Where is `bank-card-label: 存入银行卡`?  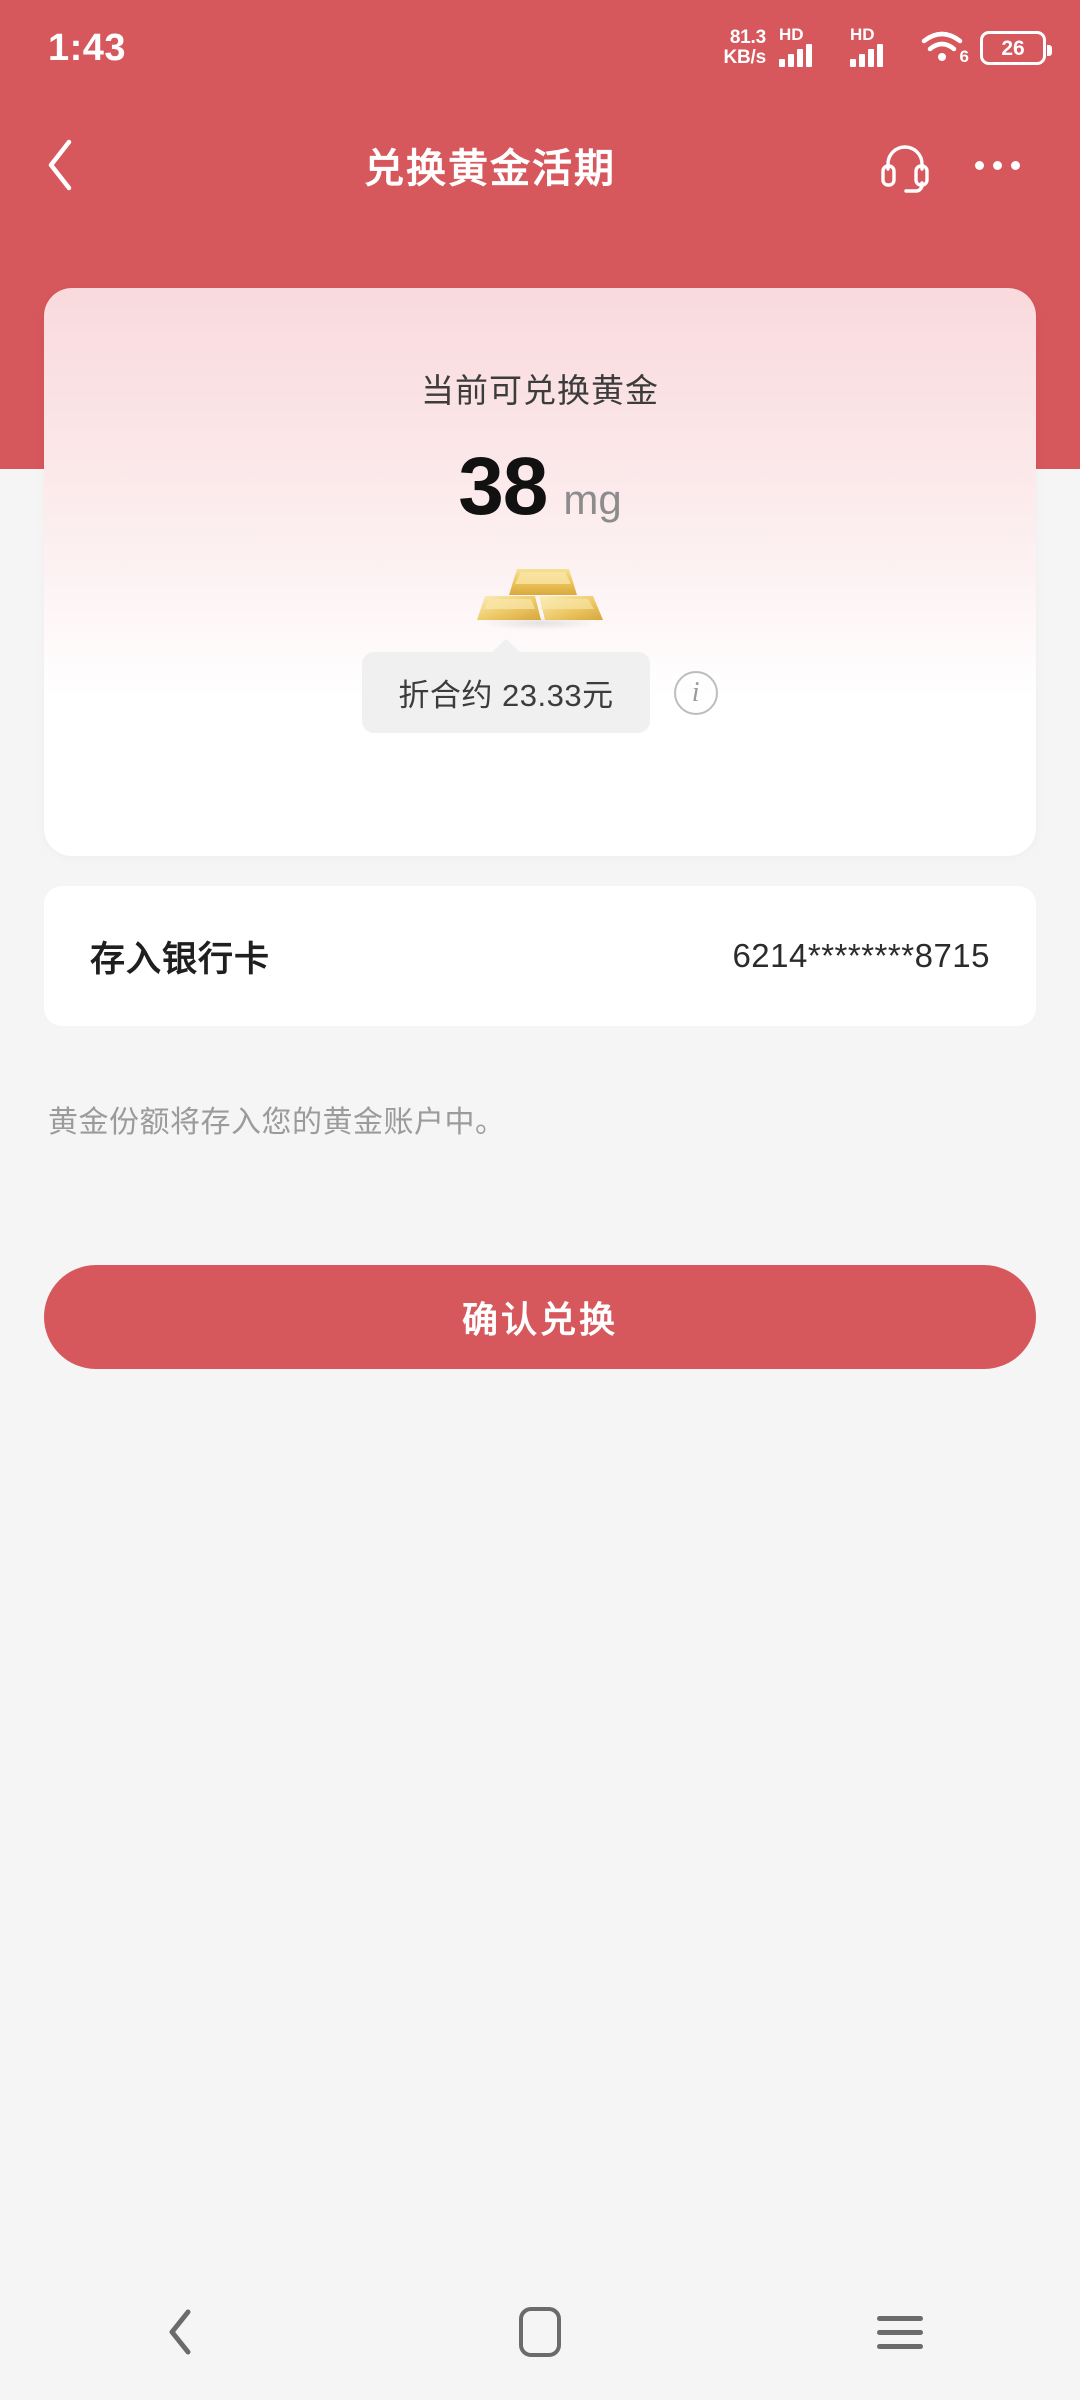
bank-card-label: 存入银行卡 is located at coordinates (180, 959).